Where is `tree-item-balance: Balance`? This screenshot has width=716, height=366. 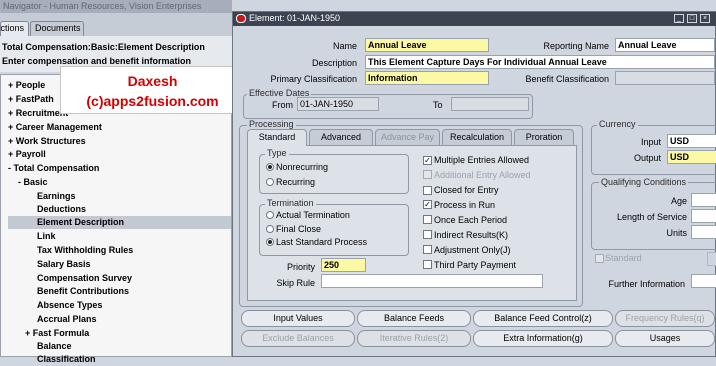 tree-item-balance: Balance is located at coordinates (54, 346).